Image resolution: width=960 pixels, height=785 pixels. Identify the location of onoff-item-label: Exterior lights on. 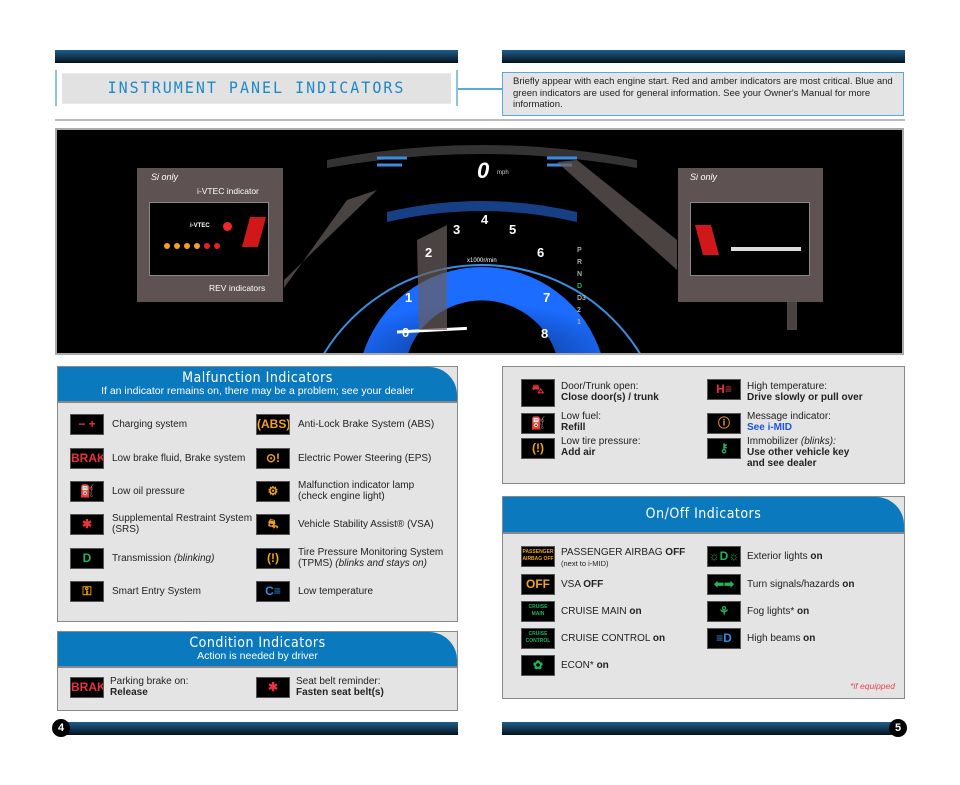
(785, 556).